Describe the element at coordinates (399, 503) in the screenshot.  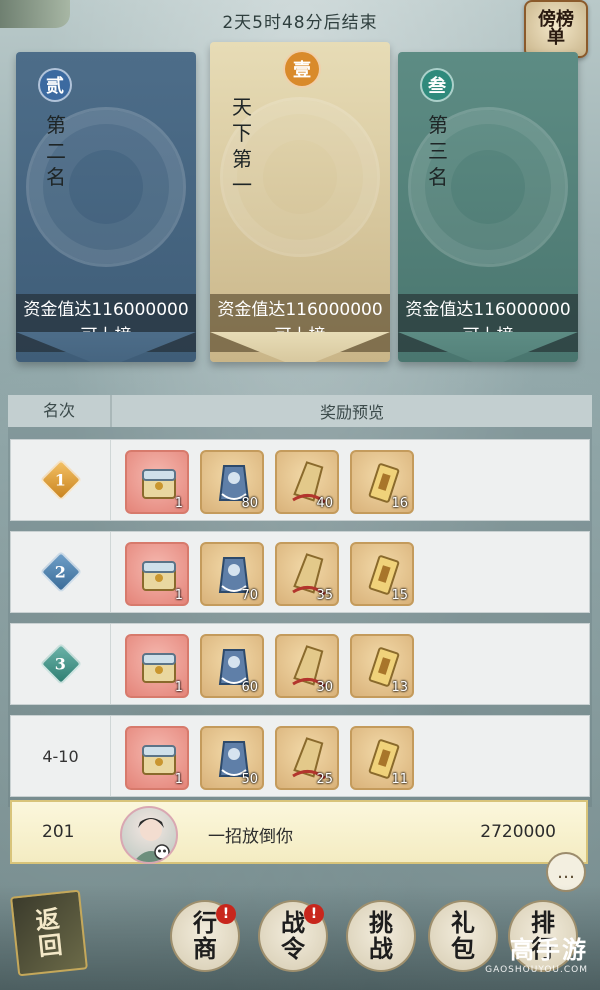
I see `item-quantity: 16` at that location.